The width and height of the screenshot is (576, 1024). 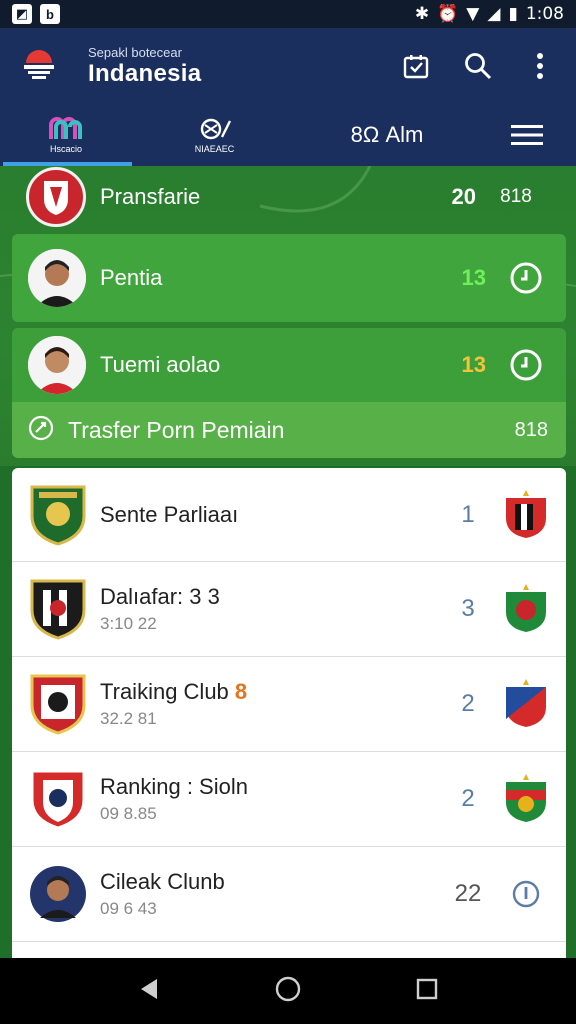 What do you see at coordinates (289, 799) in the screenshot?
I see `list-item: Ranking : Sioln 09 8.85 2` at bounding box center [289, 799].